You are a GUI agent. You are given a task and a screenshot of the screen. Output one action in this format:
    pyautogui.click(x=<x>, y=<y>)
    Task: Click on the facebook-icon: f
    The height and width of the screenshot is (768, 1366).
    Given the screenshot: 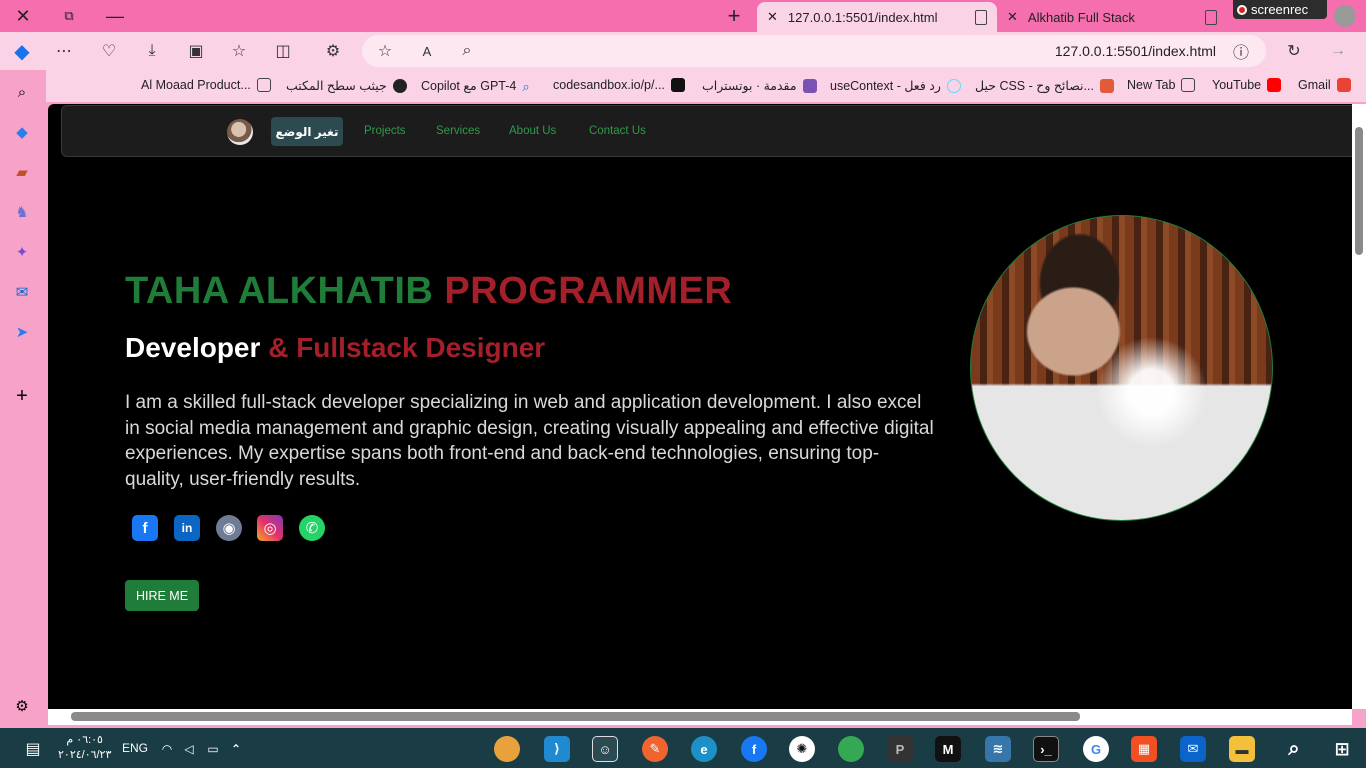 What is the action you would take?
    pyautogui.click(x=145, y=528)
    